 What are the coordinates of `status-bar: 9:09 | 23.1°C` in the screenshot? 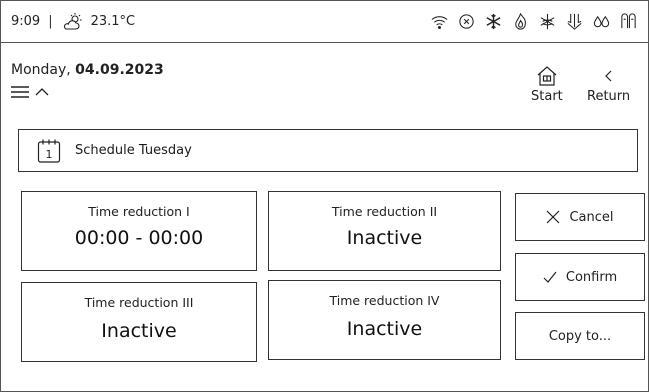 It's located at (324, 22).